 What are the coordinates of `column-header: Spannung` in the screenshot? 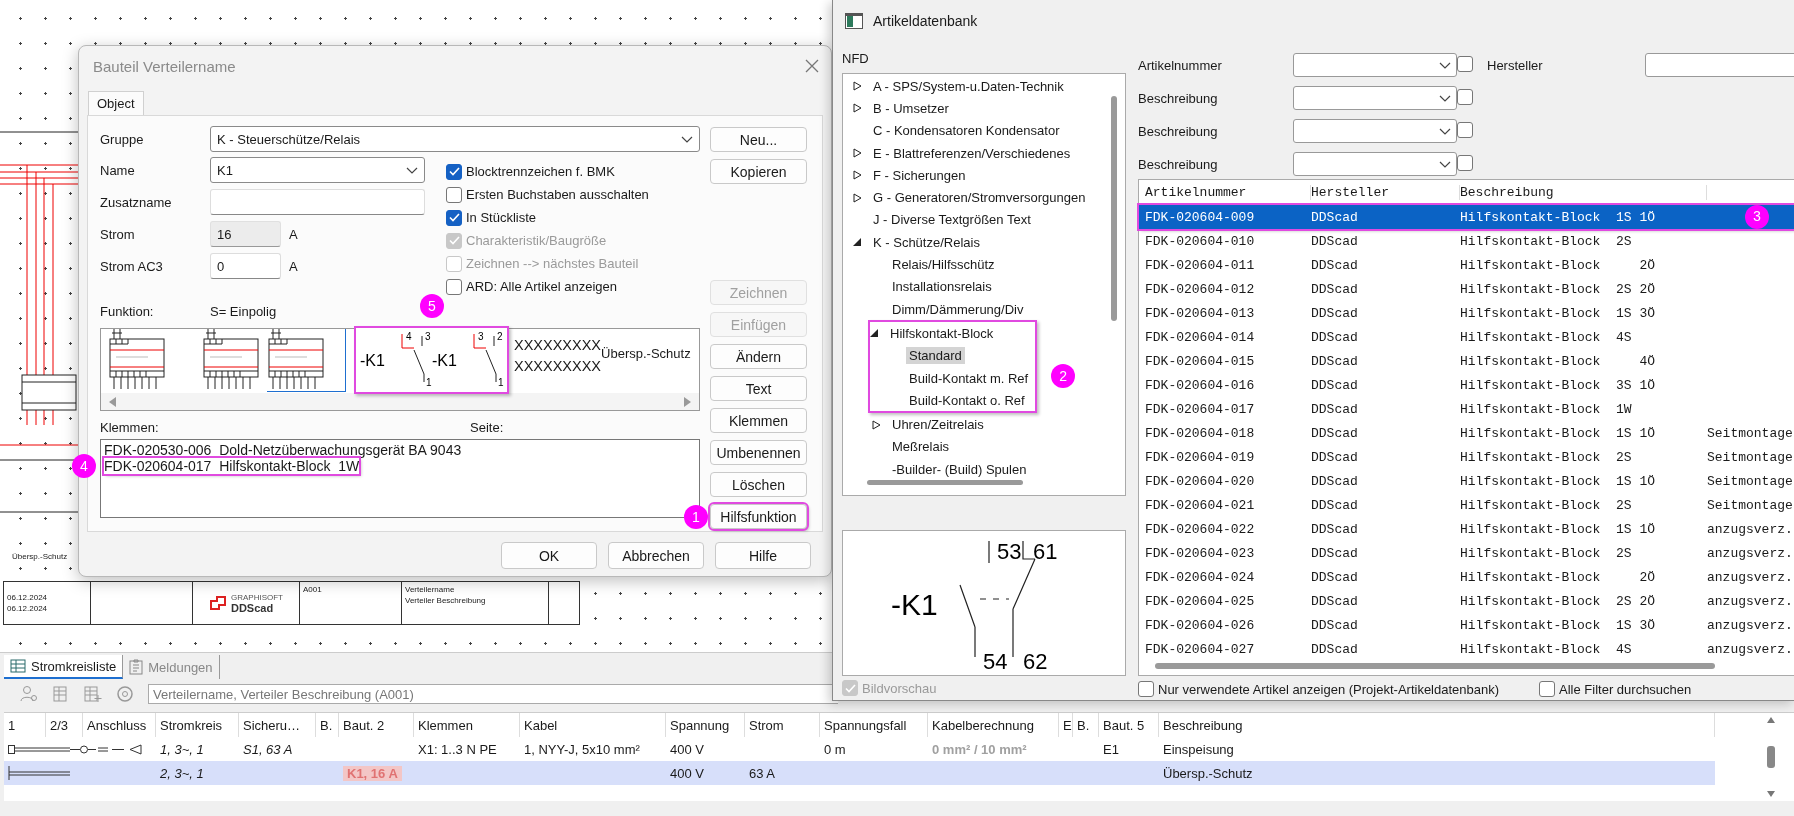 It's located at (705, 725).